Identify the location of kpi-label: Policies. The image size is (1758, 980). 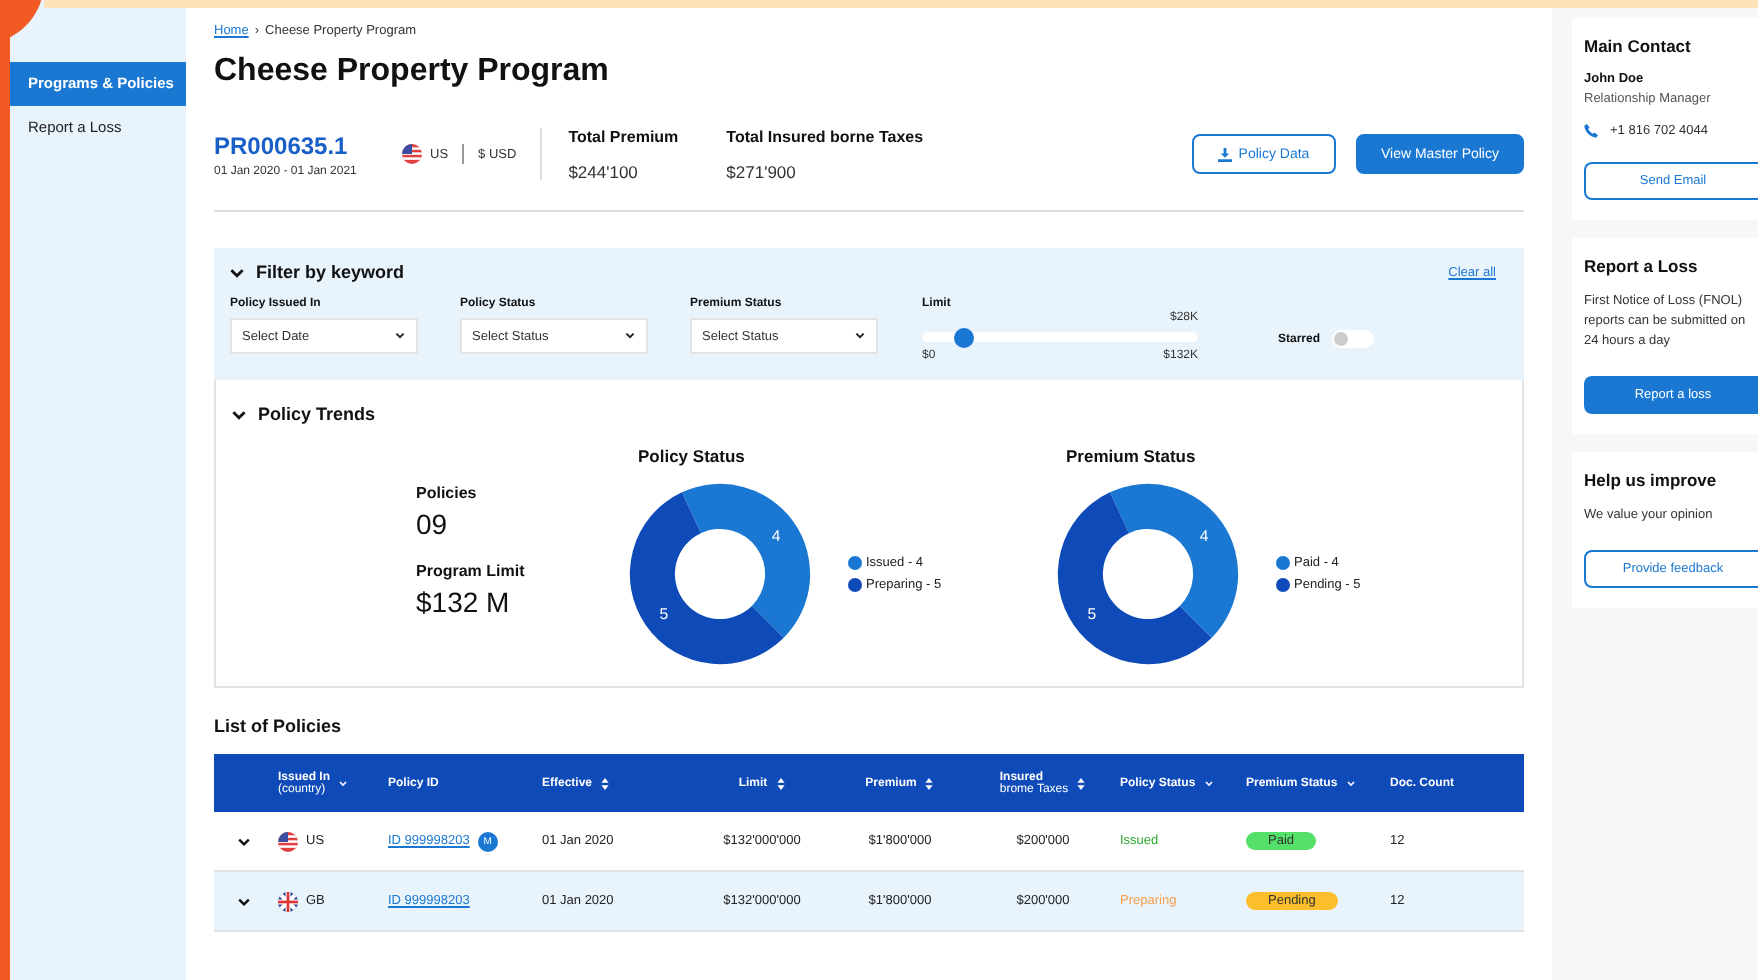
(447, 493).